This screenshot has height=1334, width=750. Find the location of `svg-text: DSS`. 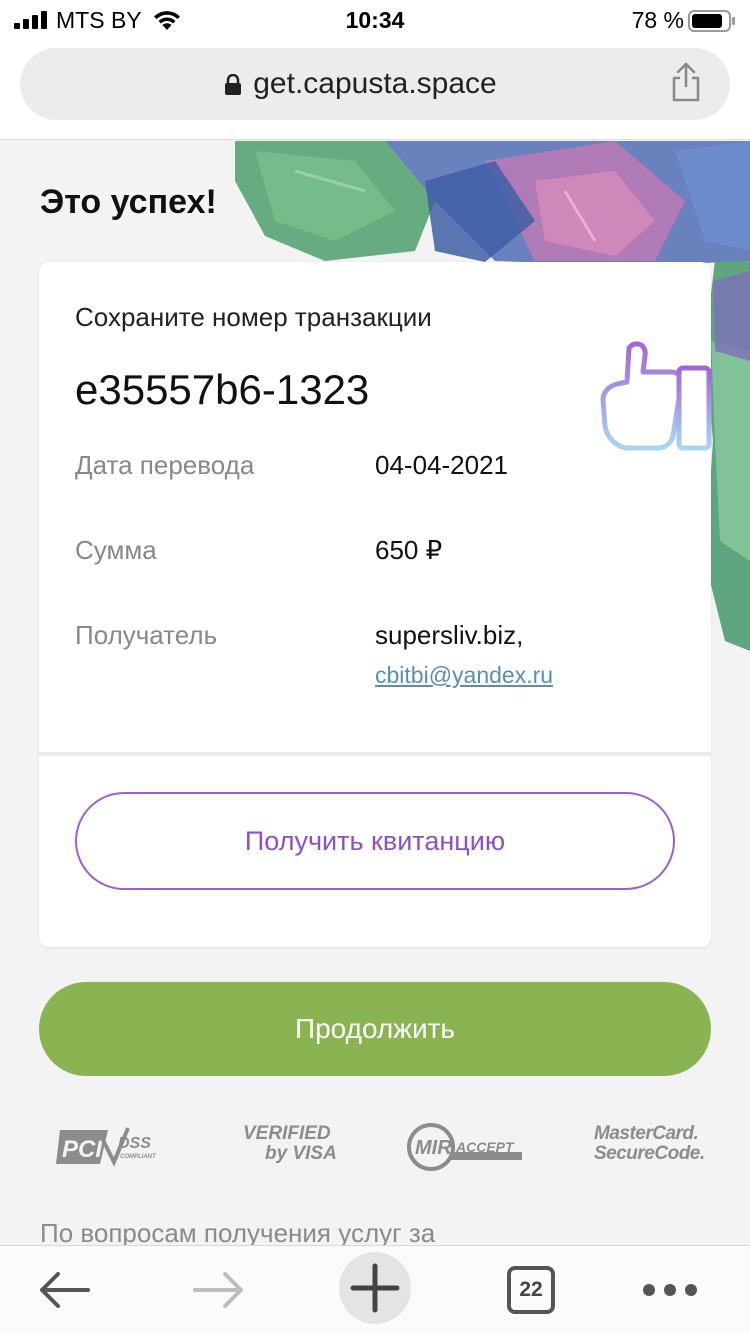

svg-text: DSS is located at coordinates (134, 1143).